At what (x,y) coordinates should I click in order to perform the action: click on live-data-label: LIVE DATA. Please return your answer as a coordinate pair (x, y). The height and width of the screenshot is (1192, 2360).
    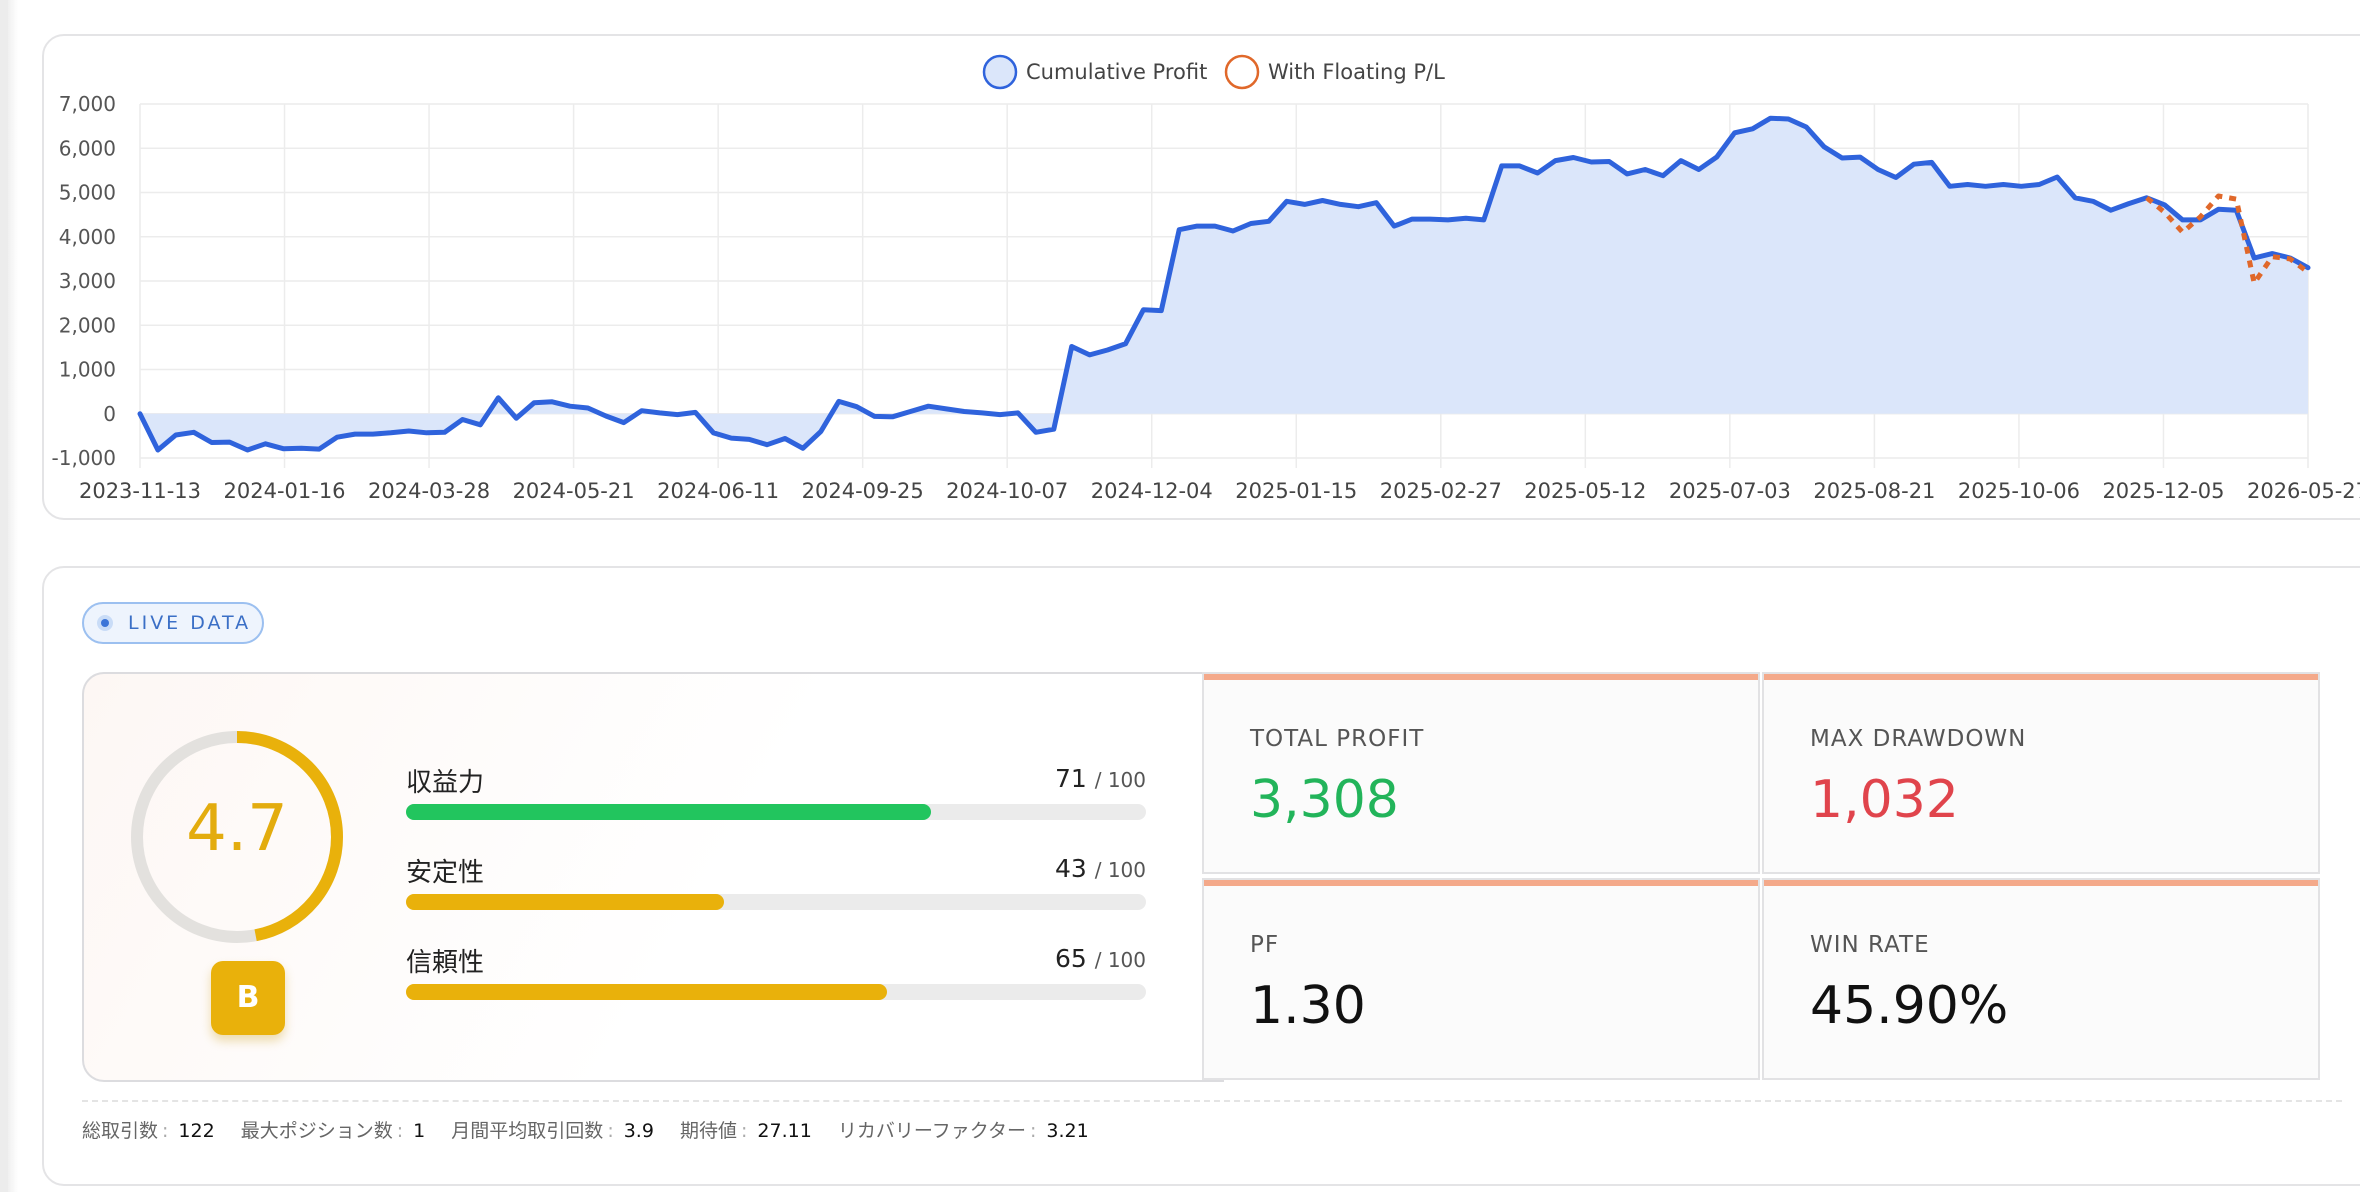
    Looking at the image, I should click on (190, 623).